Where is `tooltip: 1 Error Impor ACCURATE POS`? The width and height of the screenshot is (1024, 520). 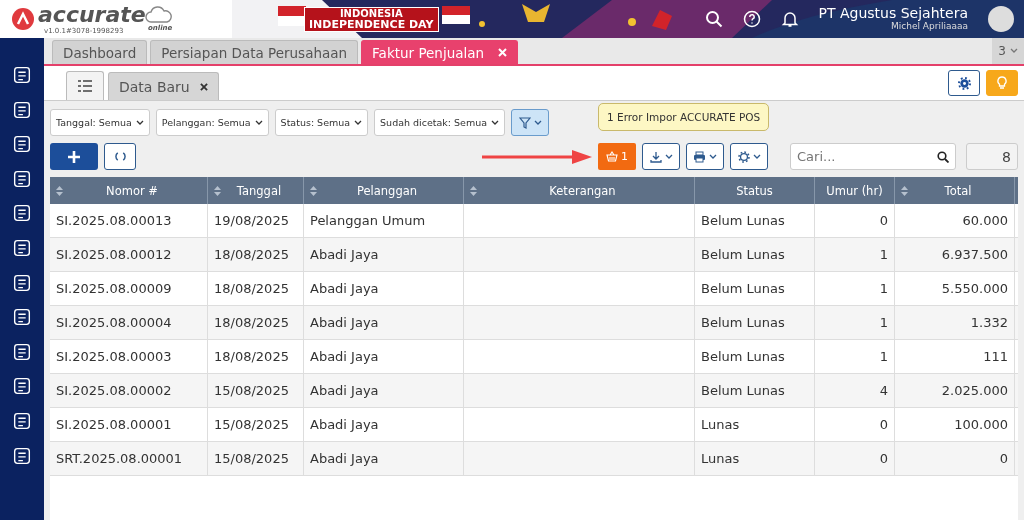
tooltip: 1 Error Impor ACCURATE POS is located at coordinates (684, 117).